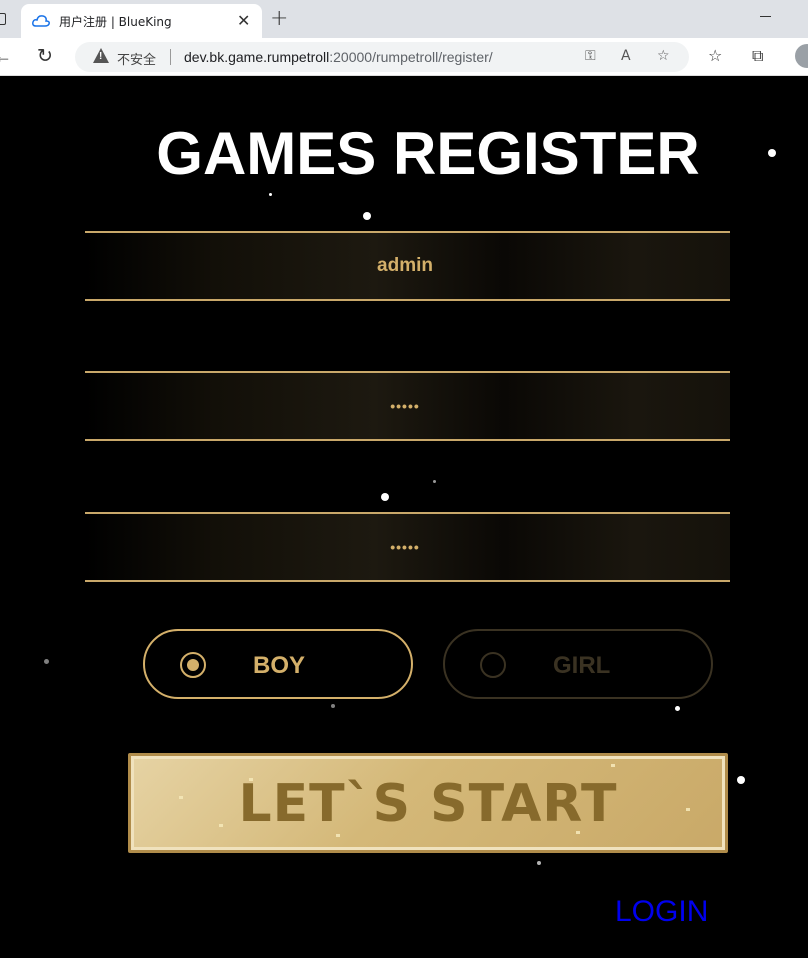 Image resolution: width=808 pixels, height=958 pixels. What do you see at coordinates (115, 22) in the screenshot?
I see `tab-title: 用户注册 | BlueKing` at bounding box center [115, 22].